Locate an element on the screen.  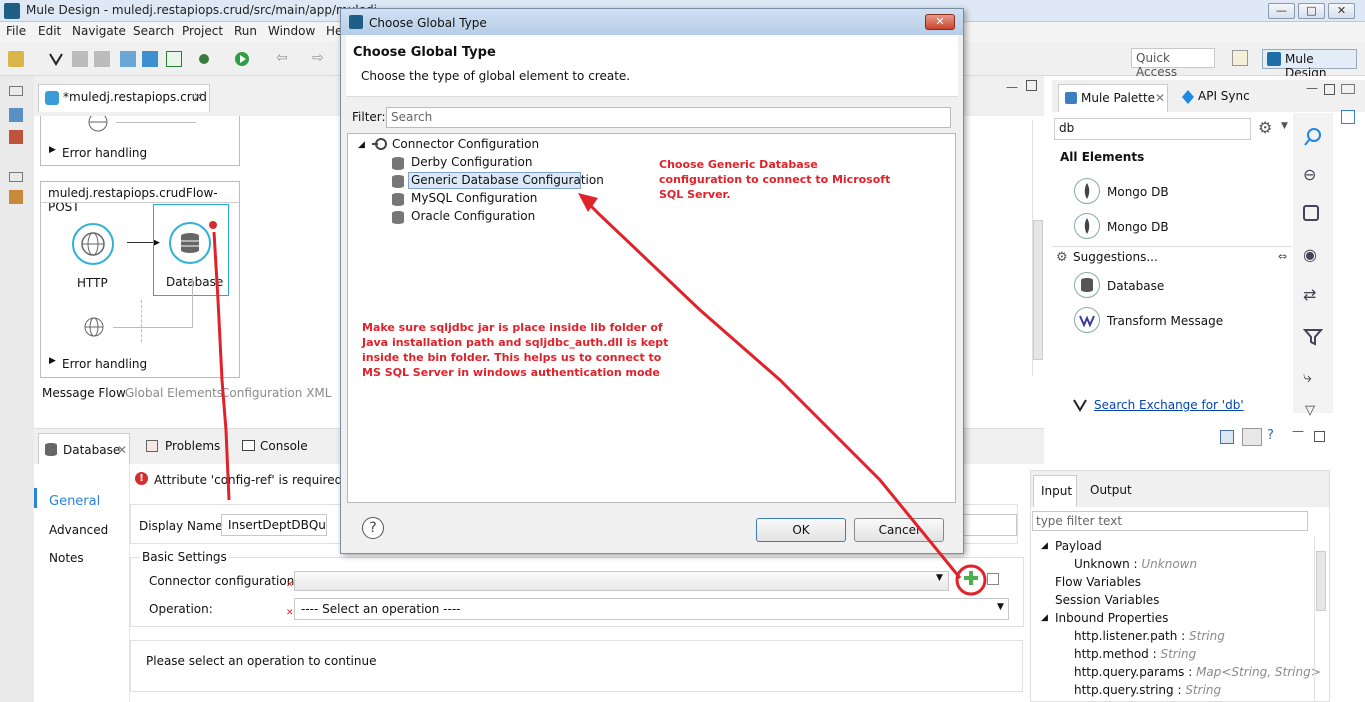
forward-icon: ⇨ is located at coordinates (320, 59).